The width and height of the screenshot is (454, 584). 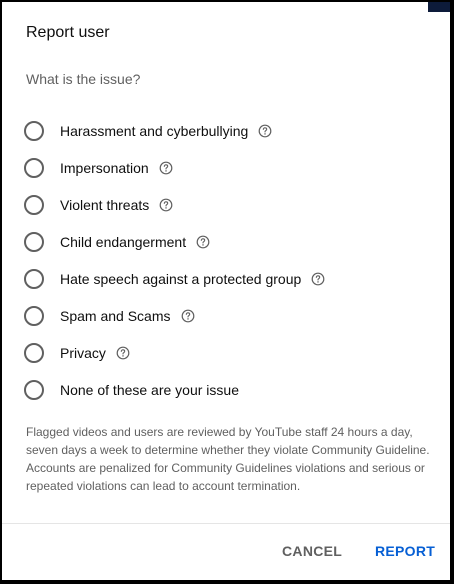 What do you see at coordinates (83, 79) in the screenshot?
I see `issue-question: What is the issue?` at bounding box center [83, 79].